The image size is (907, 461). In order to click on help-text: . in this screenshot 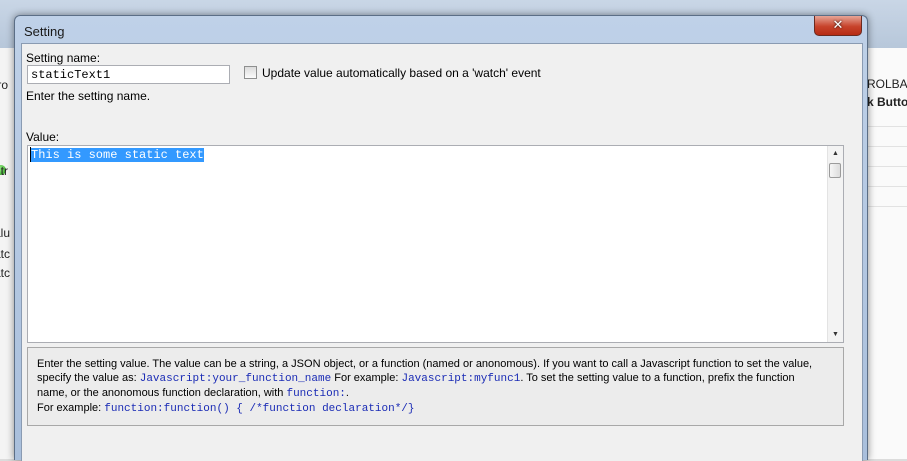, I will do `click(347, 393)`.